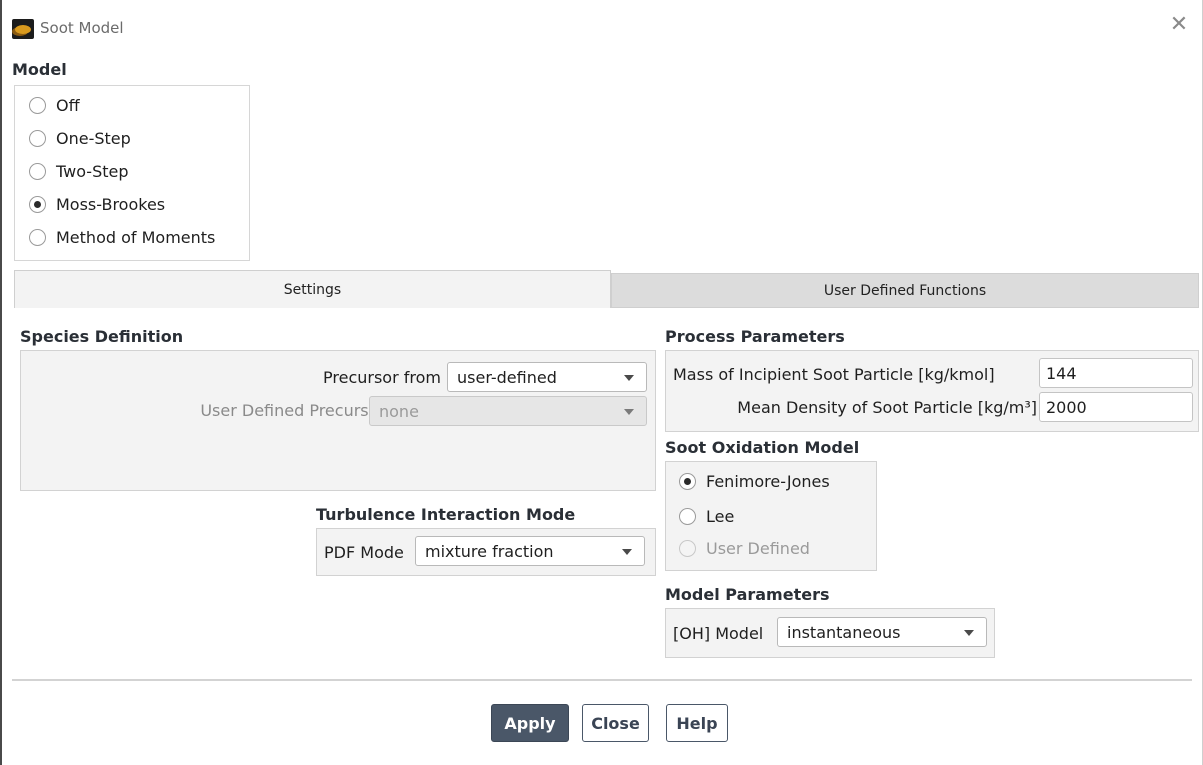 The image size is (1203, 765). I want to click on oxidation-option-label: Lee, so click(720, 516).